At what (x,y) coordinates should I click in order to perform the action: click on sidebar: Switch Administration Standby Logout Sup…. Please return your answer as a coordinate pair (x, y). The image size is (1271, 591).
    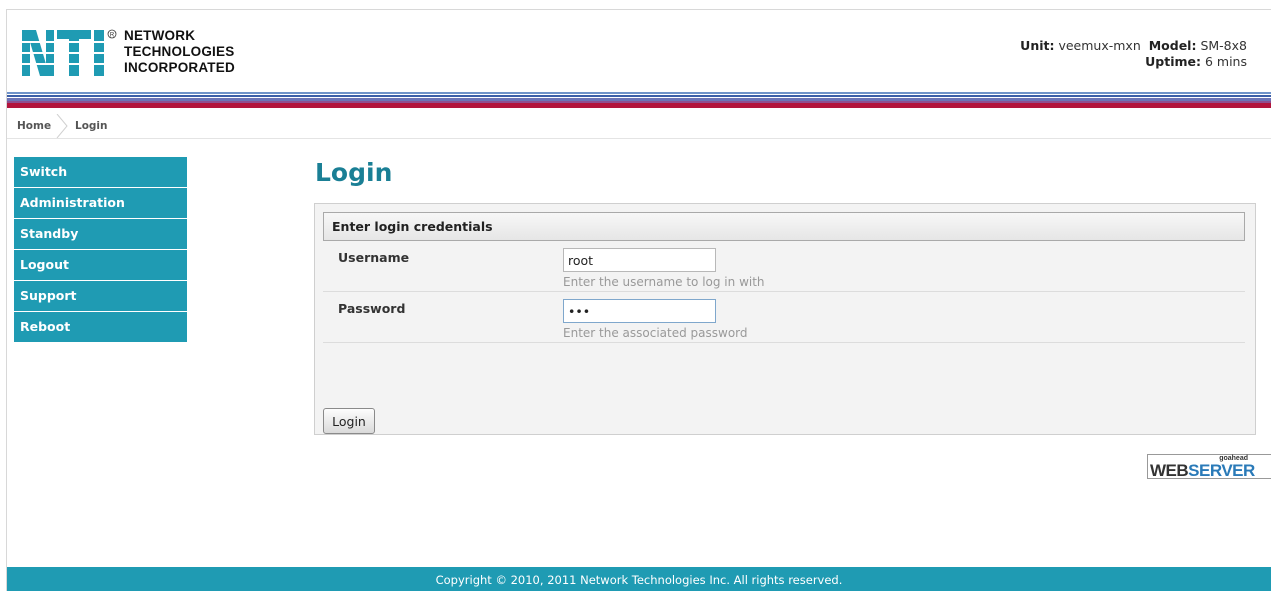
    Looking at the image, I should click on (100, 250).